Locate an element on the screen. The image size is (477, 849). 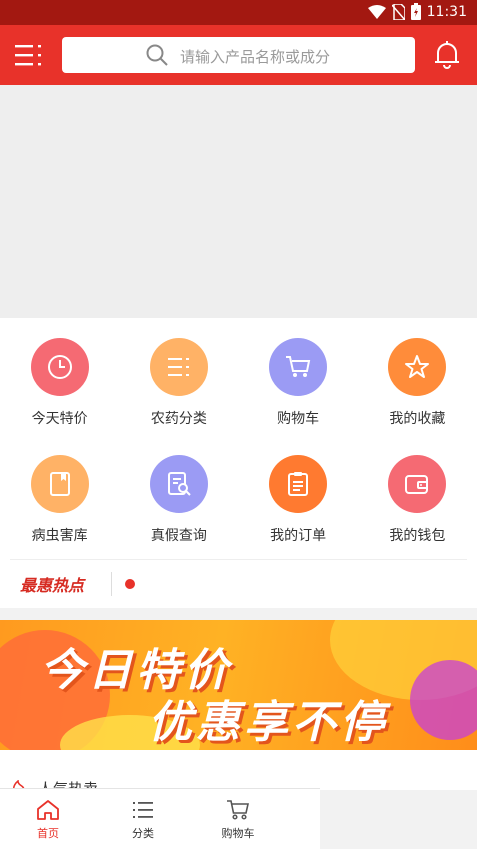
clipboard-icon is located at coordinates (298, 484).